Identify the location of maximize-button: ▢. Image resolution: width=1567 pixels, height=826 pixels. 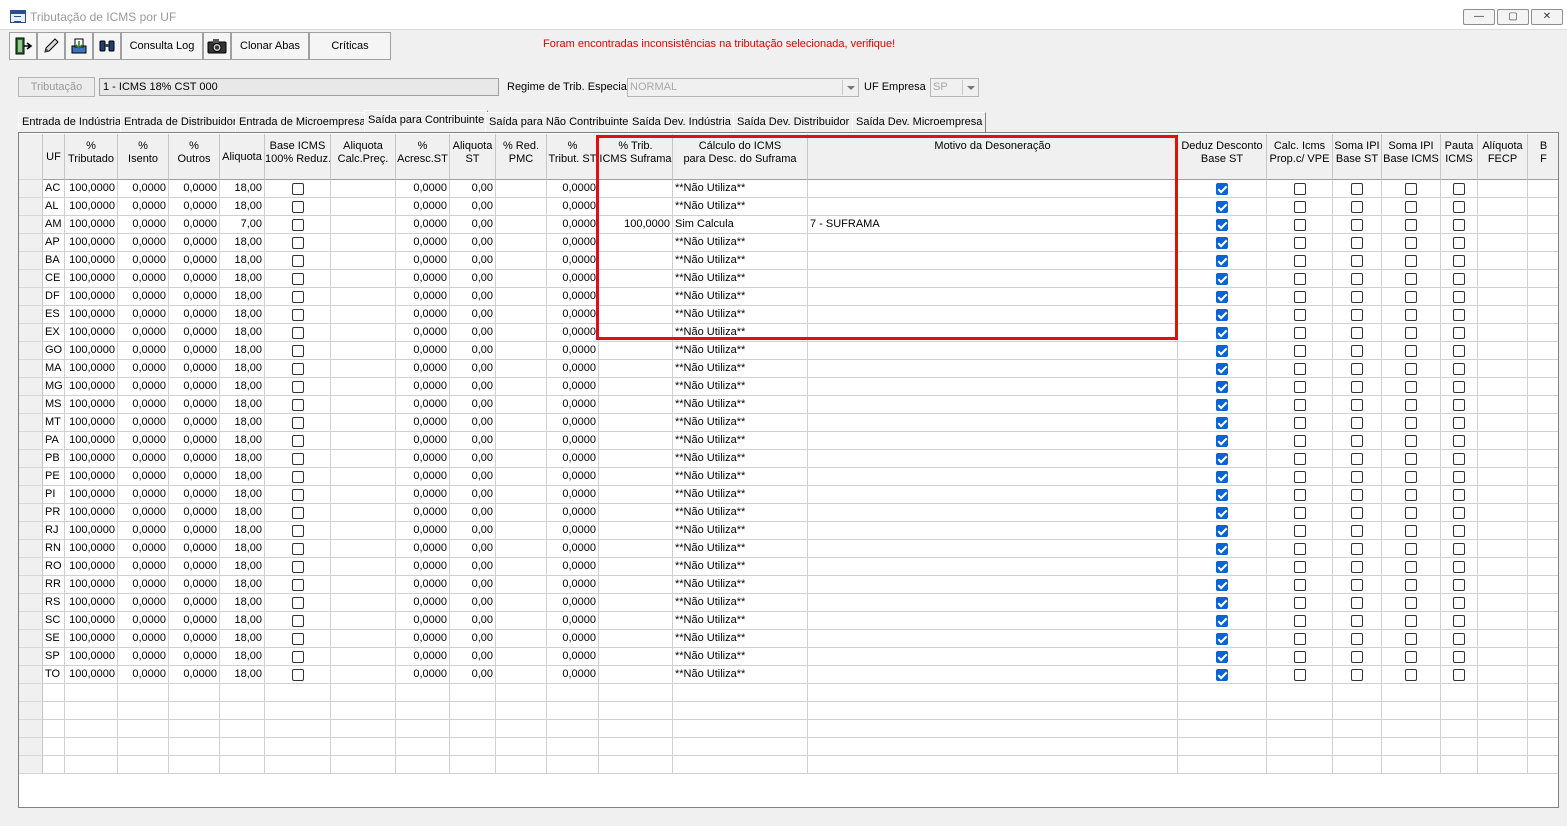
(1513, 17).